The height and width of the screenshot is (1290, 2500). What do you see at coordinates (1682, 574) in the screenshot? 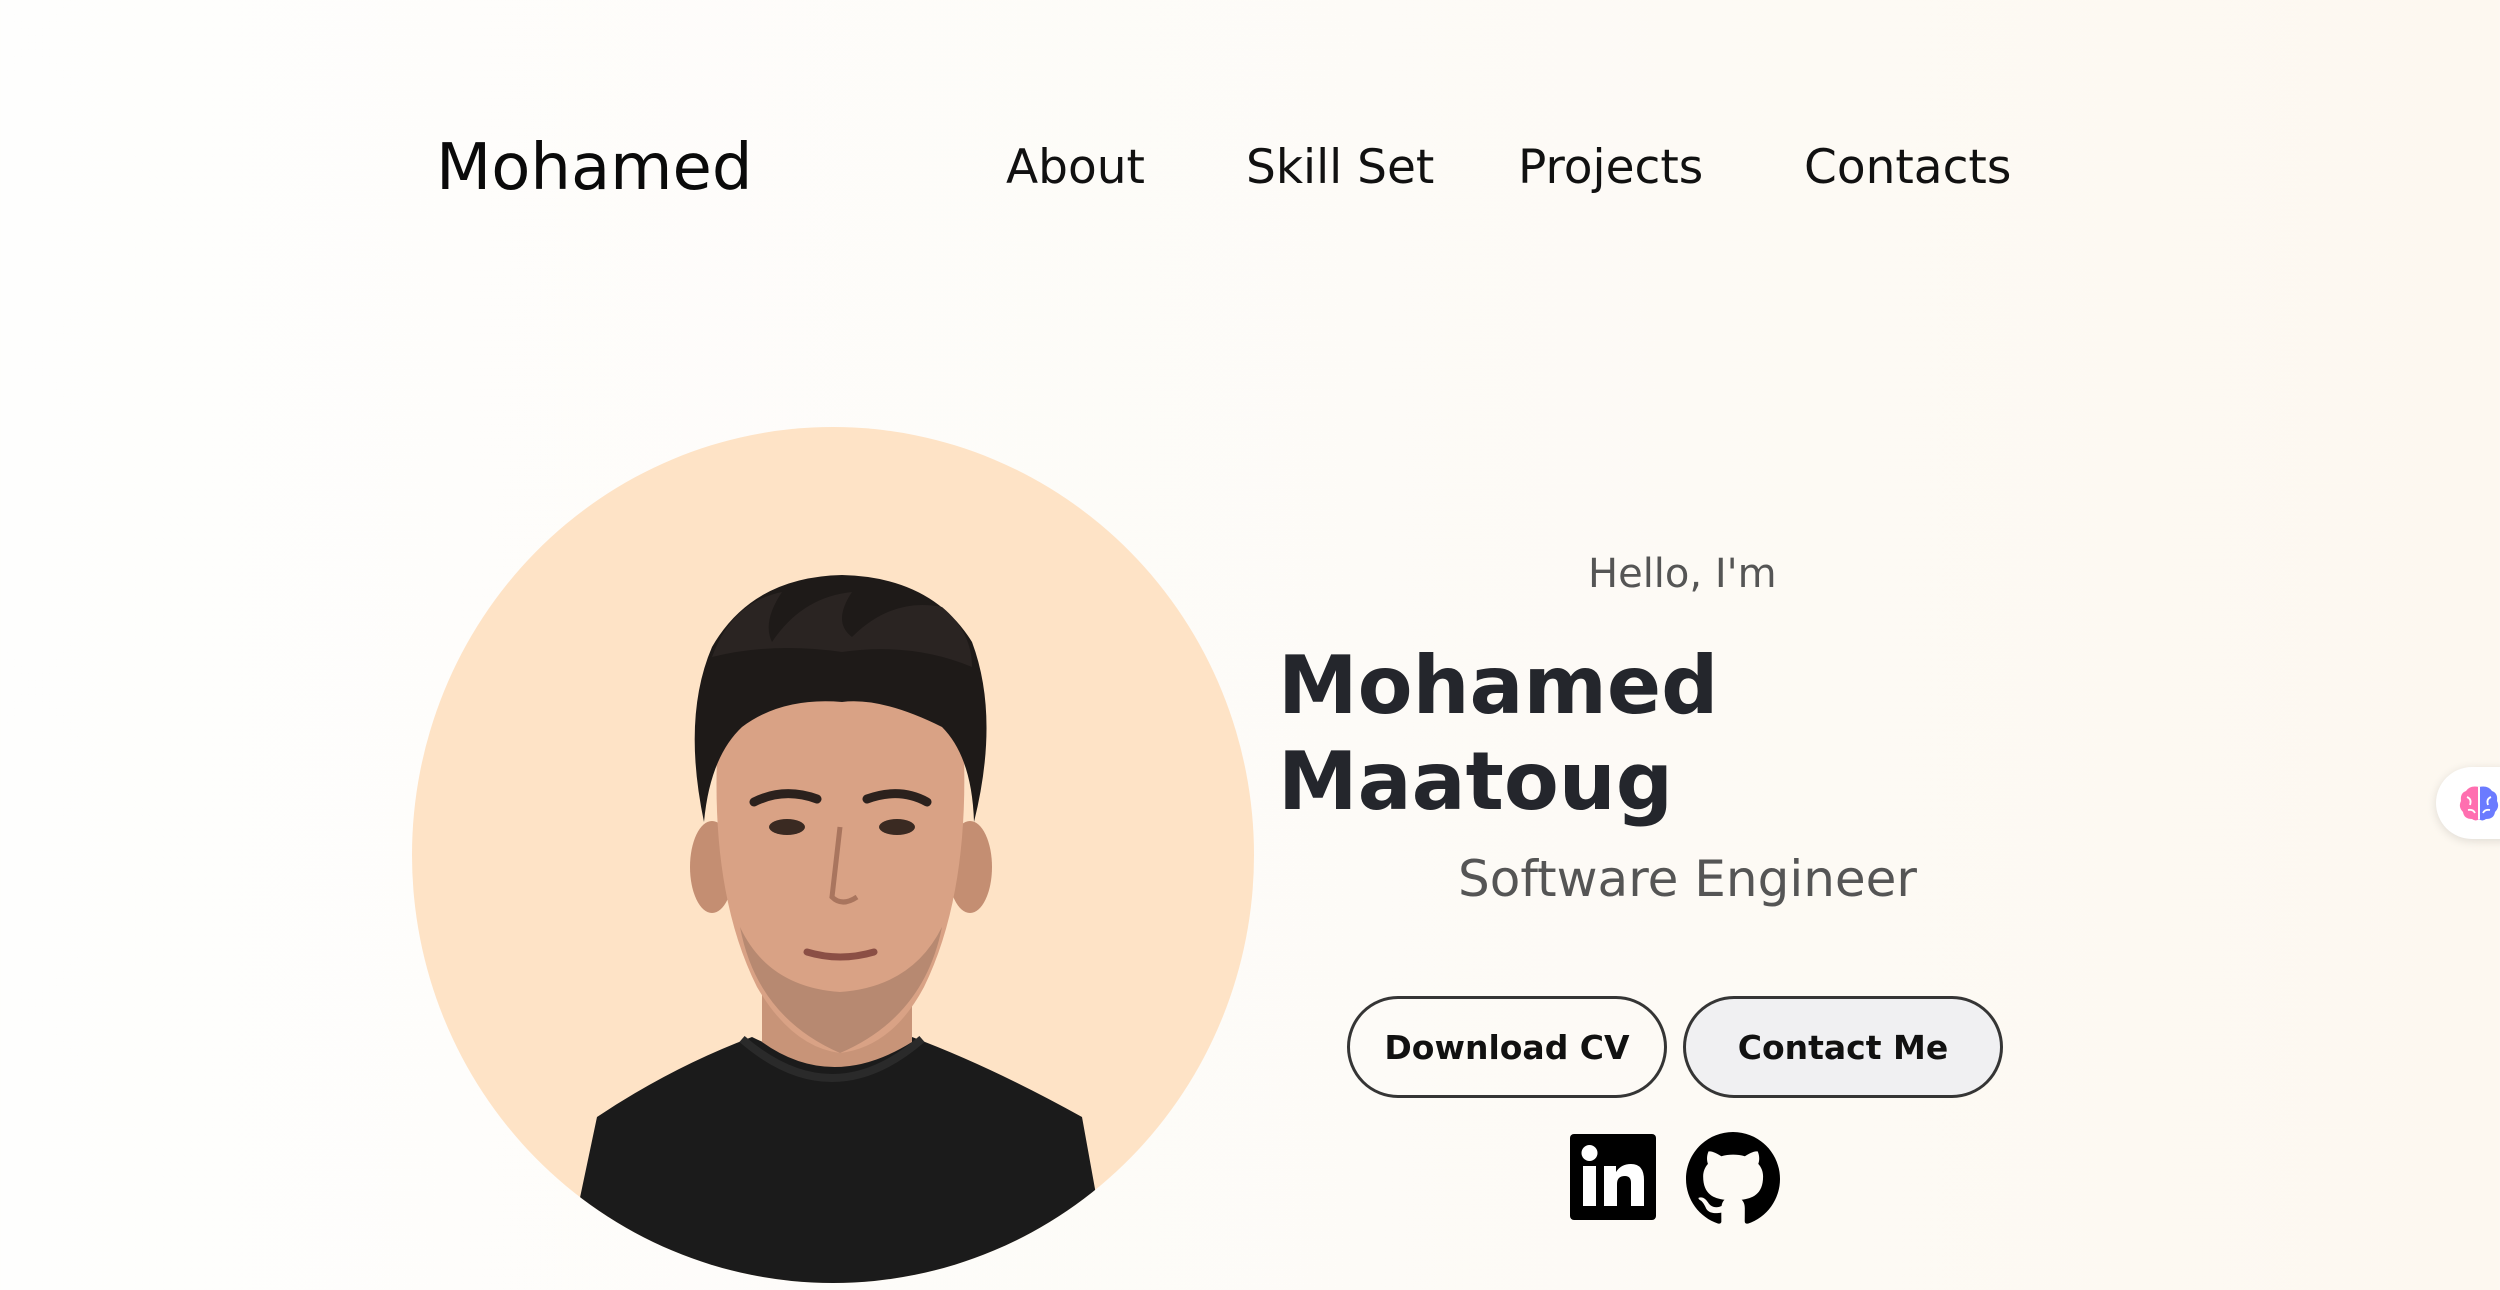
I see `greeting-text: Hello, I'm` at bounding box center [1682, 574].